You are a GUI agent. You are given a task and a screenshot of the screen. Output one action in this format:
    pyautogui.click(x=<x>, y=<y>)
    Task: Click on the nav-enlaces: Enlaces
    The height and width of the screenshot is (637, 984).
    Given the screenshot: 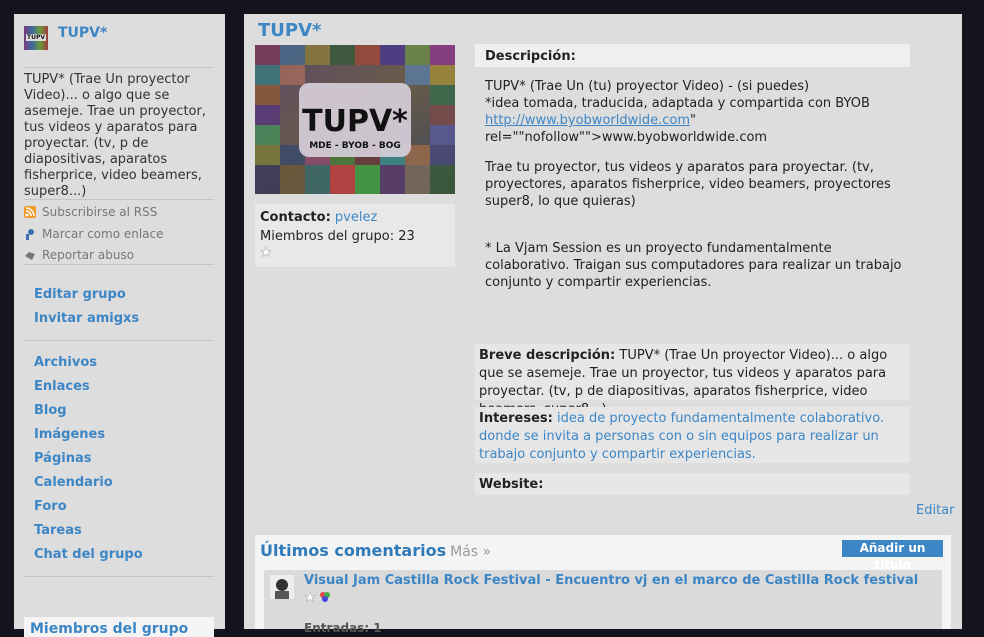 What is the action you would take?
    pyautogui.click(x=62, y=386)
    